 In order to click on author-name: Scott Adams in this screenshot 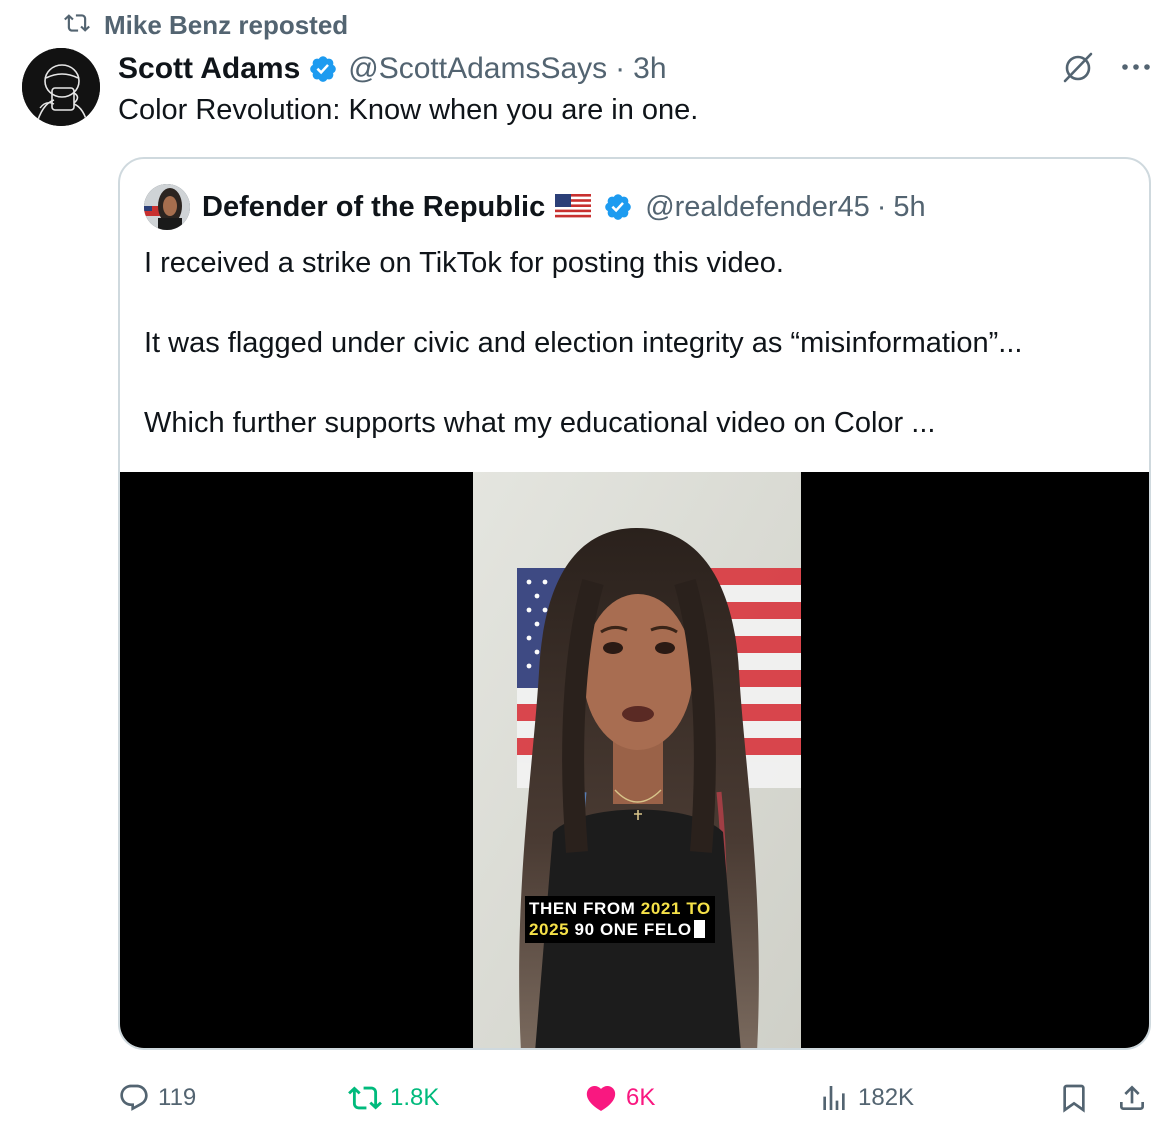, I will do `click(209, 69)`.